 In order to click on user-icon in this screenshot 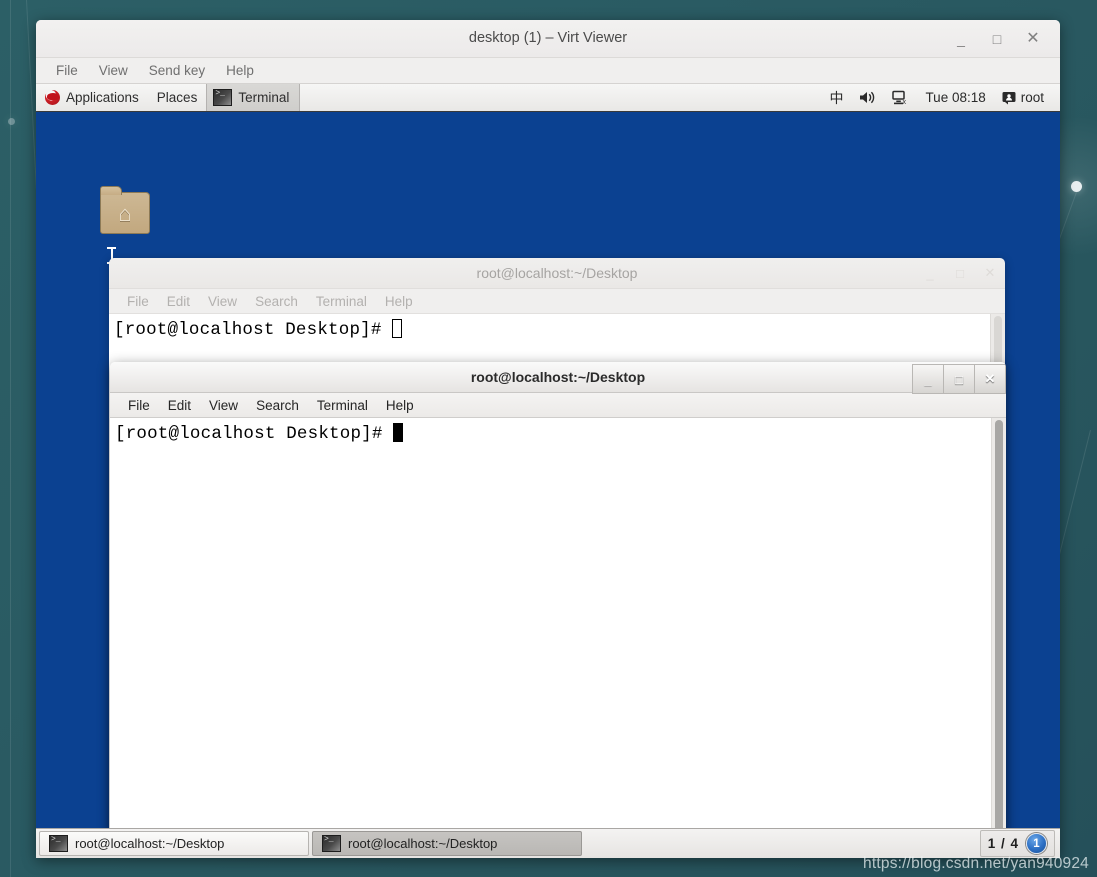, I will do `click(1009, 97)`.